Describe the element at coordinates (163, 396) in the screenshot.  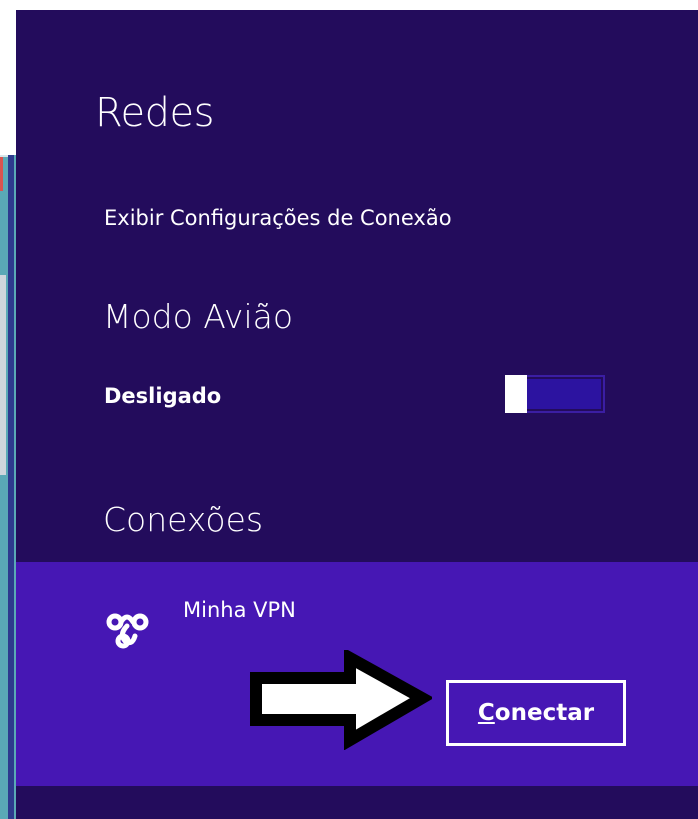
I see `airplane-mode-state: Desligado` at that location.